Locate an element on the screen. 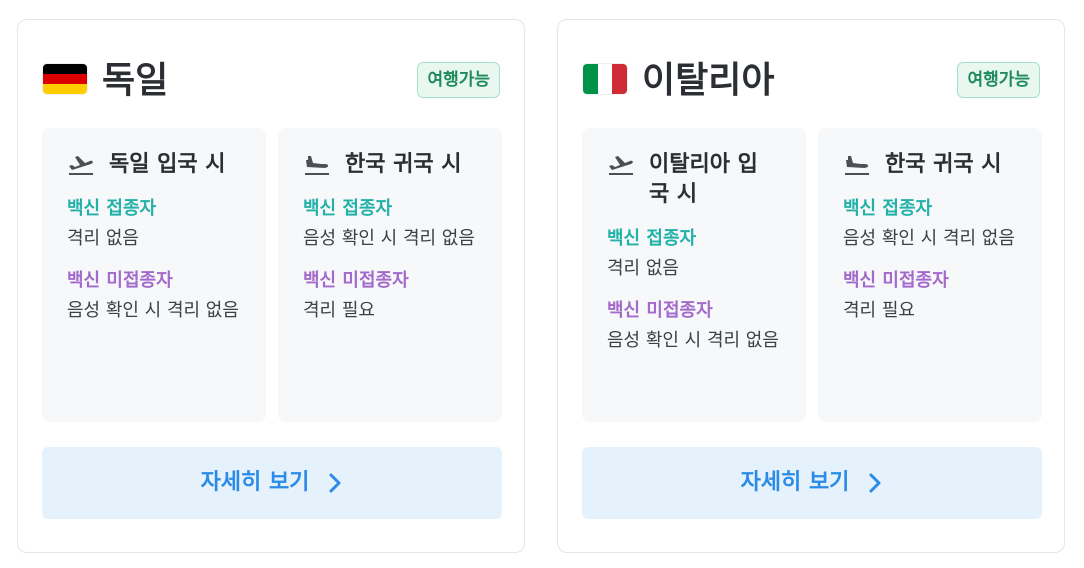 The height and width of the screenshot is (568, 1084). entry-title-text: 이탈리아 입국 시 is located at coordinates (703, 179).